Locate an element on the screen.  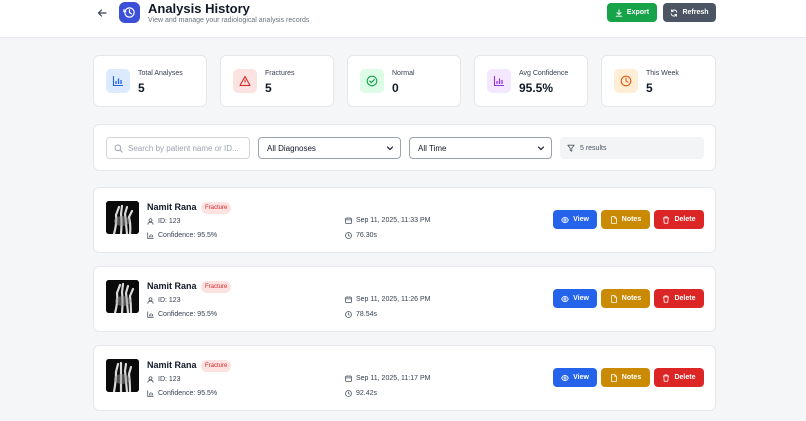
analysis-date: Sep 11, 2025, 11:17 PM is located at coordinates (387, 378).